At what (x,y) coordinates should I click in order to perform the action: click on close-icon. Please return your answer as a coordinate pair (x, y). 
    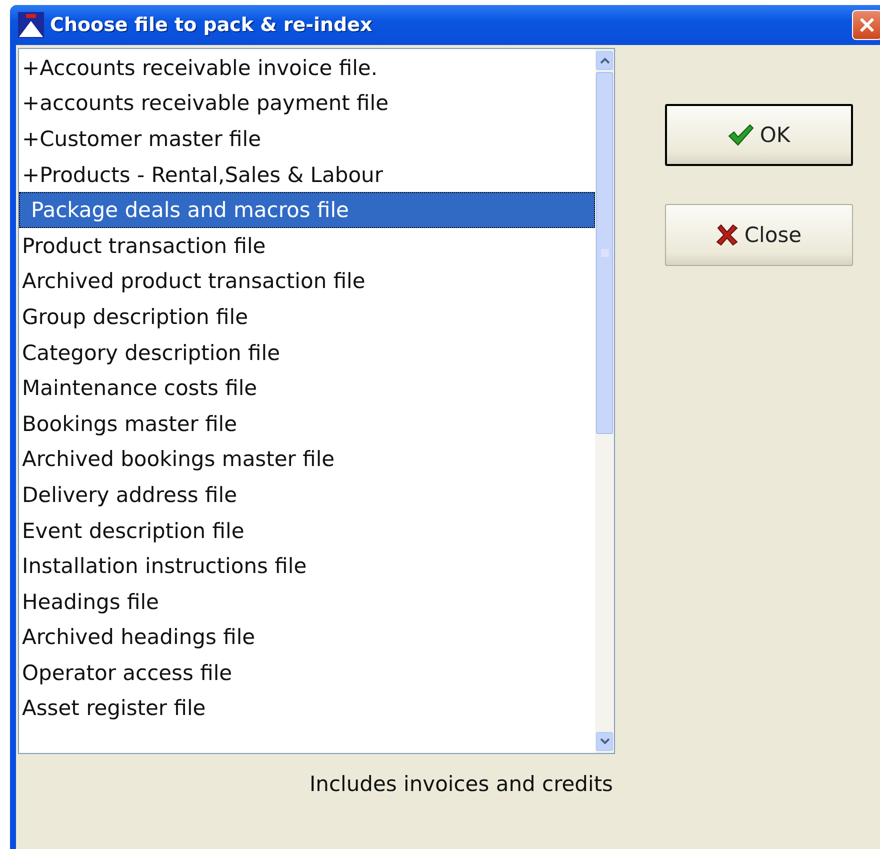
    Looking at the image, I should click on (866, 25).